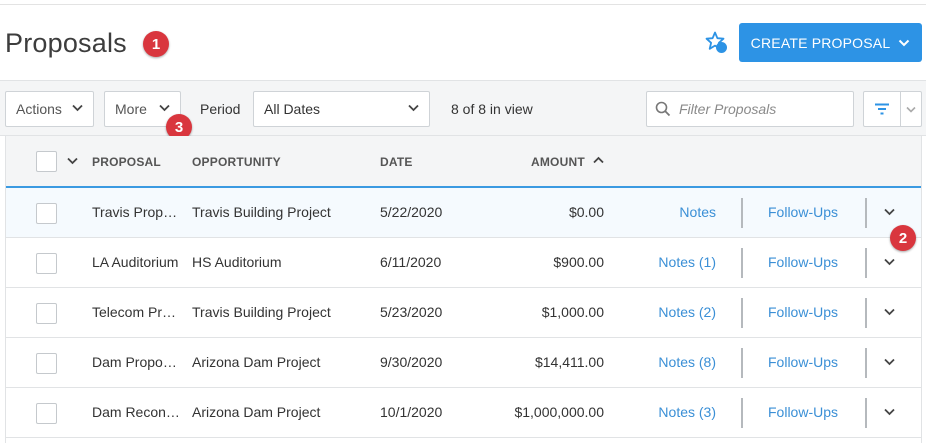 Image resolution: width=926 pixels, height=443 pixels. I want to click on proposal-amount: $1,000.00, so click(572, 312).